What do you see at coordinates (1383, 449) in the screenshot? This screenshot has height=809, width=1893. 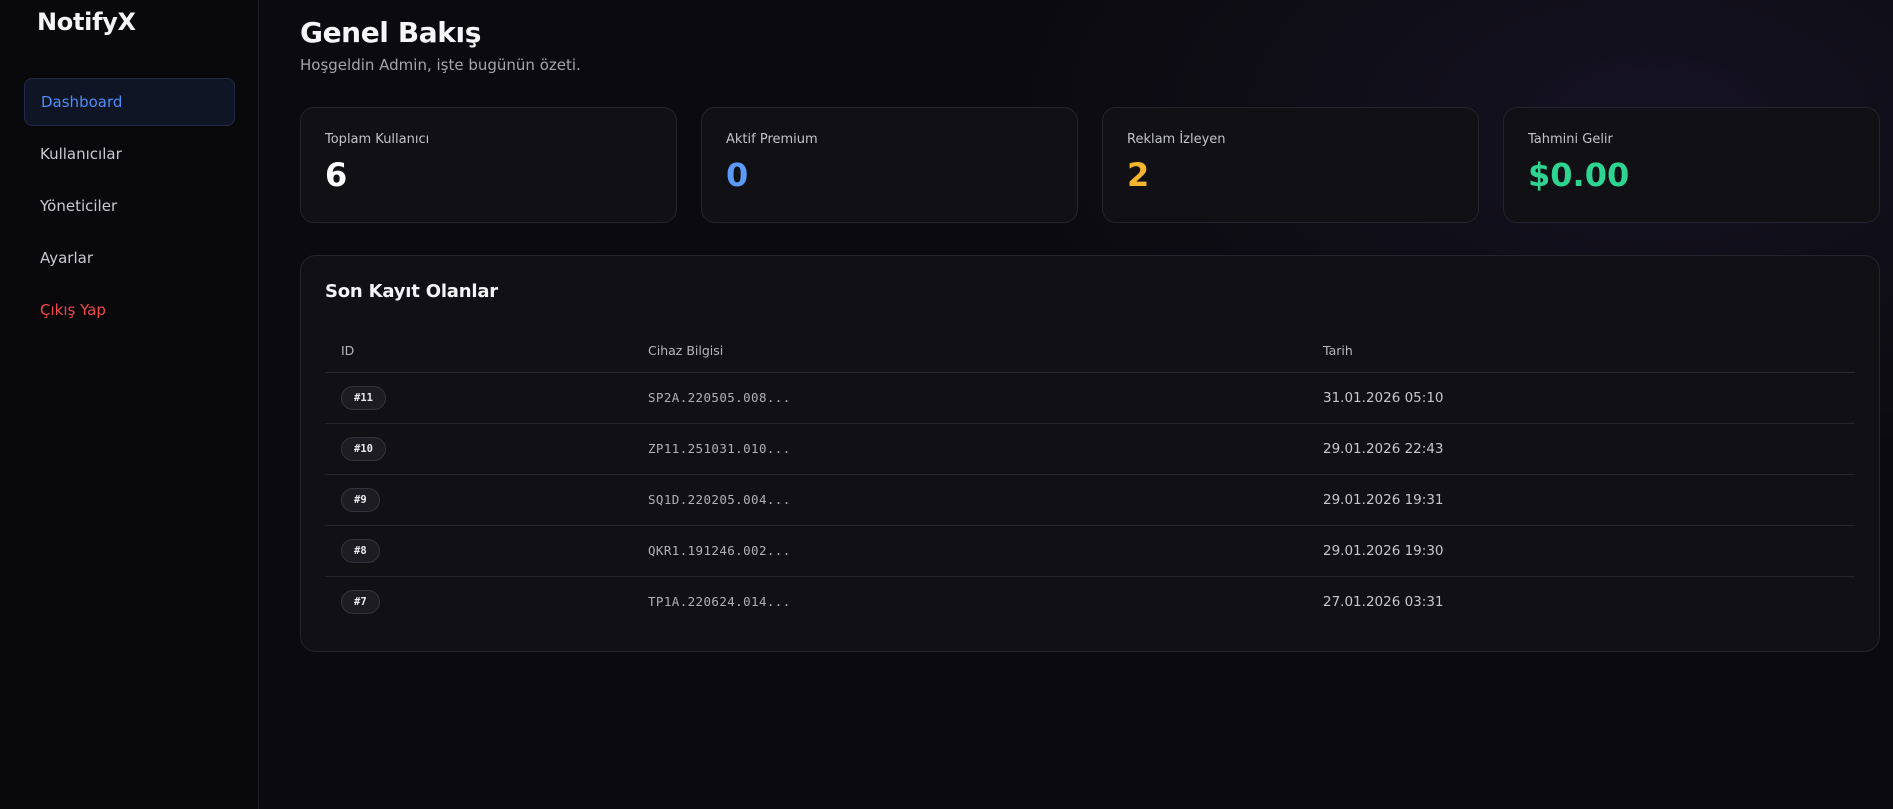 I see `registration-date: 29.01.2026 22:43` at bounding box center [1383, 449].